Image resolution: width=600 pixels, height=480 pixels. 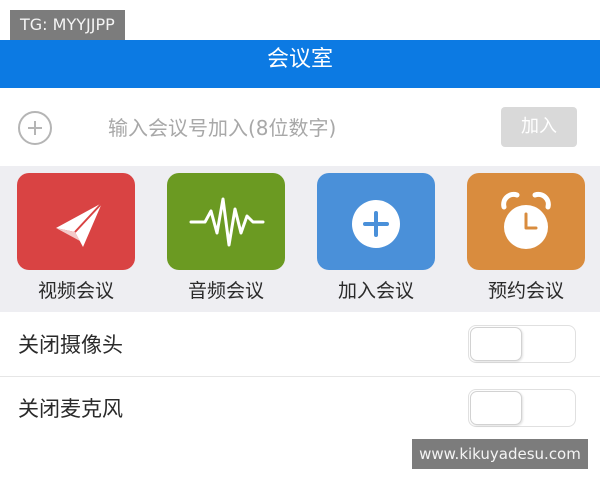 I want to click on setting-label-microphone: 关闭麦克风, so click(x=70, y=409).